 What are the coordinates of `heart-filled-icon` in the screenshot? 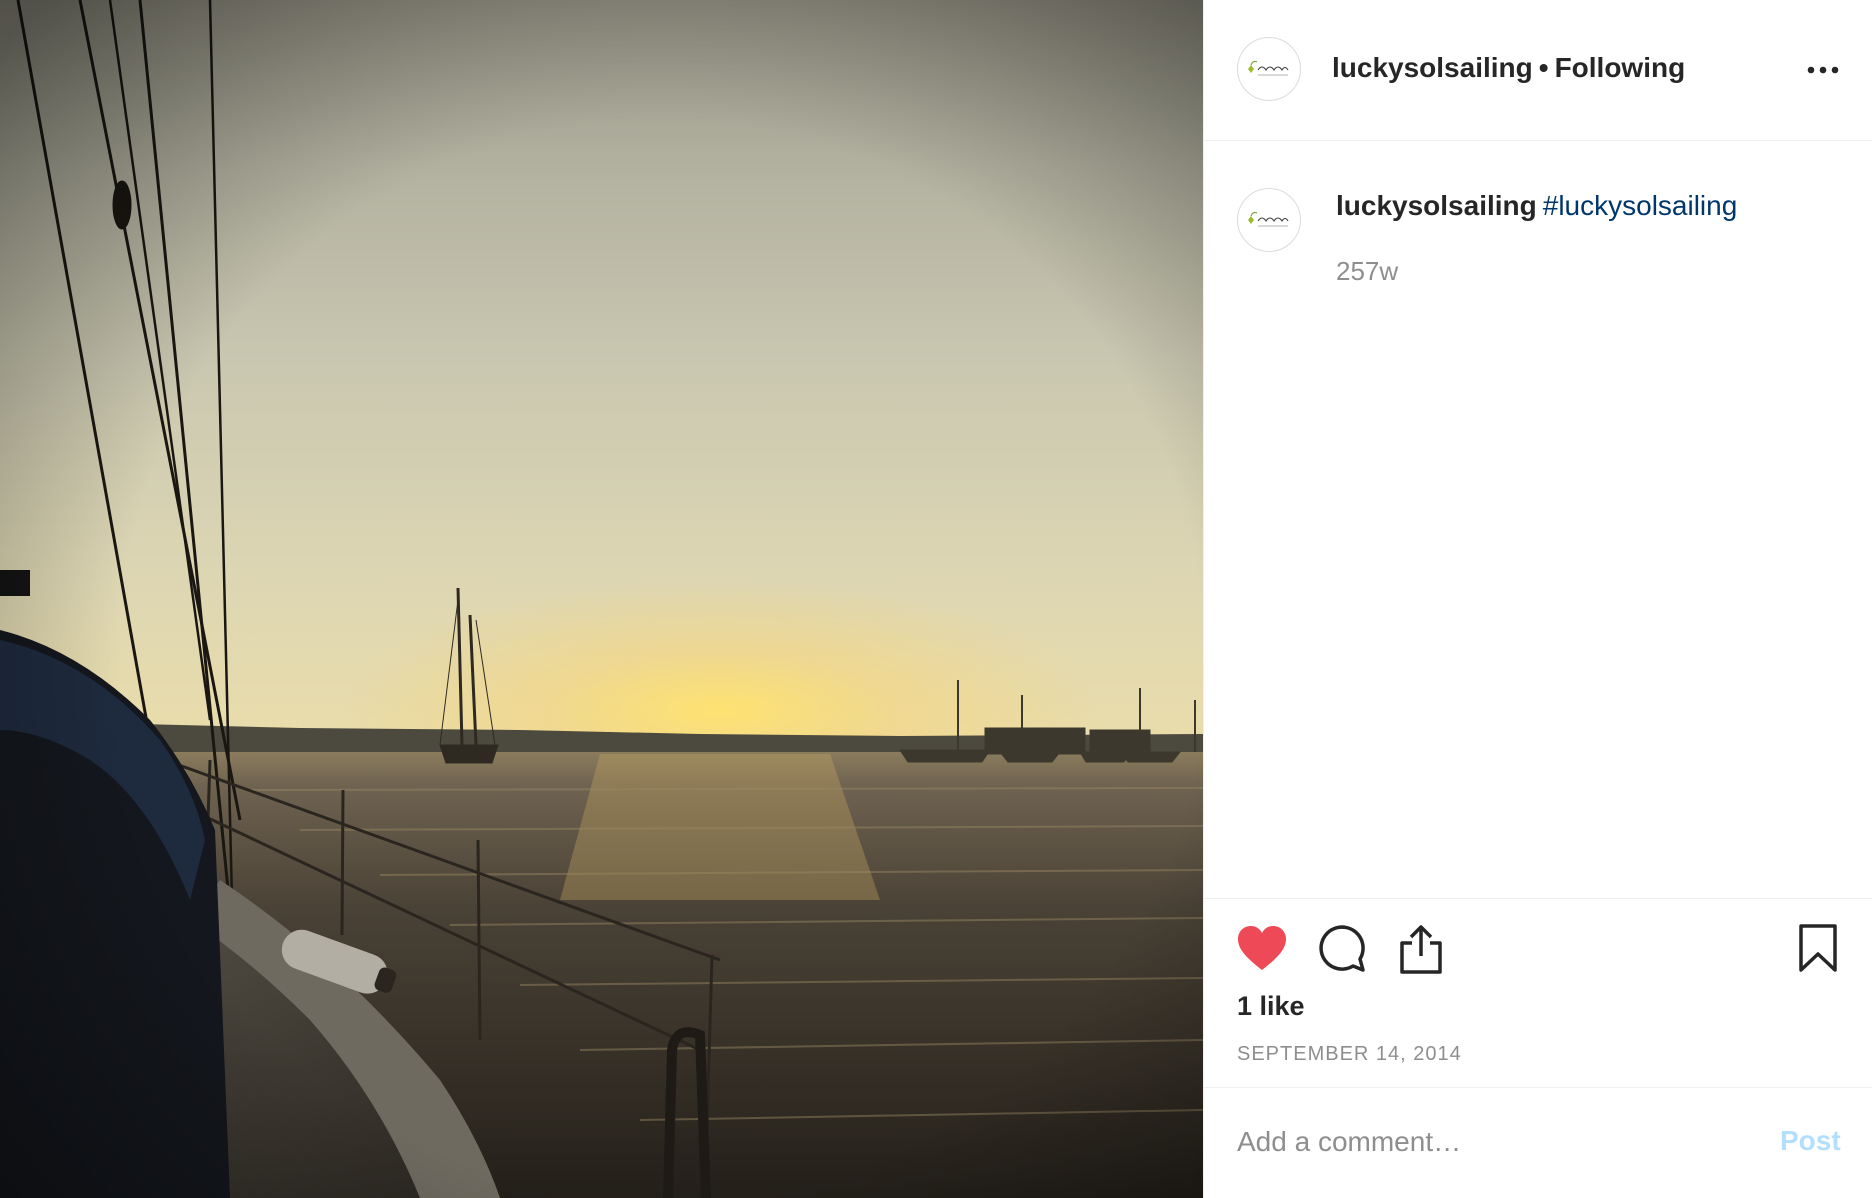 It's located at (1262, 948).